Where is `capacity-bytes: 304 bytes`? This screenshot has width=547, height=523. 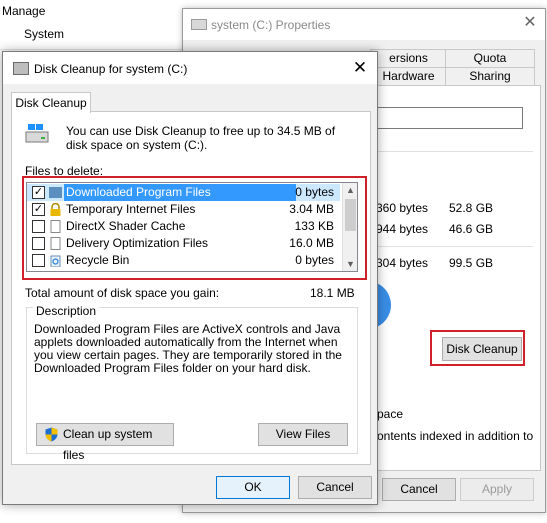 capacity-bytes: 304 bytes is located at coordinates (402, 263).